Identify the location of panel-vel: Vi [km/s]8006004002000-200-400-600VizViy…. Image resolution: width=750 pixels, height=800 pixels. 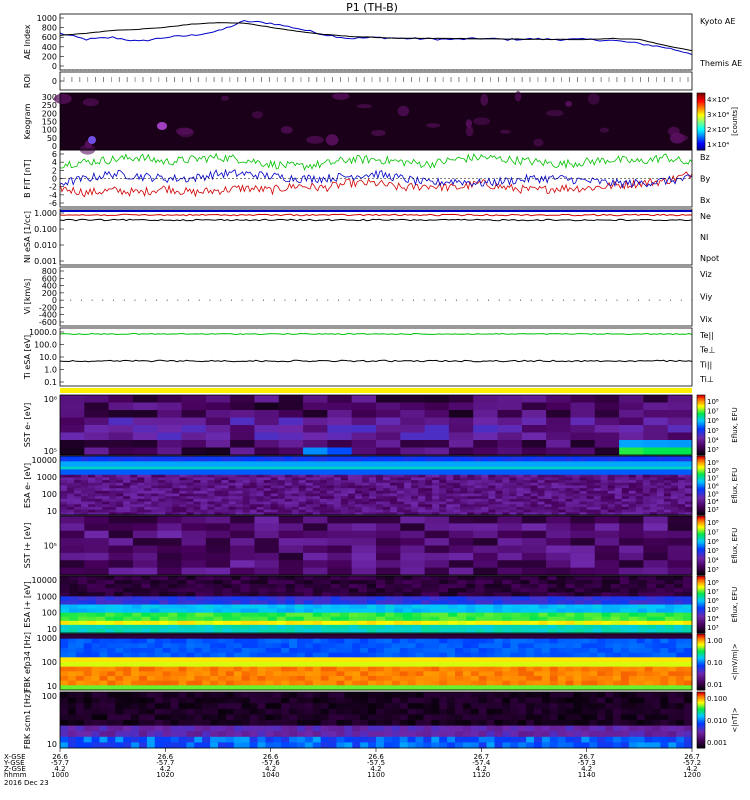
(368, 296).